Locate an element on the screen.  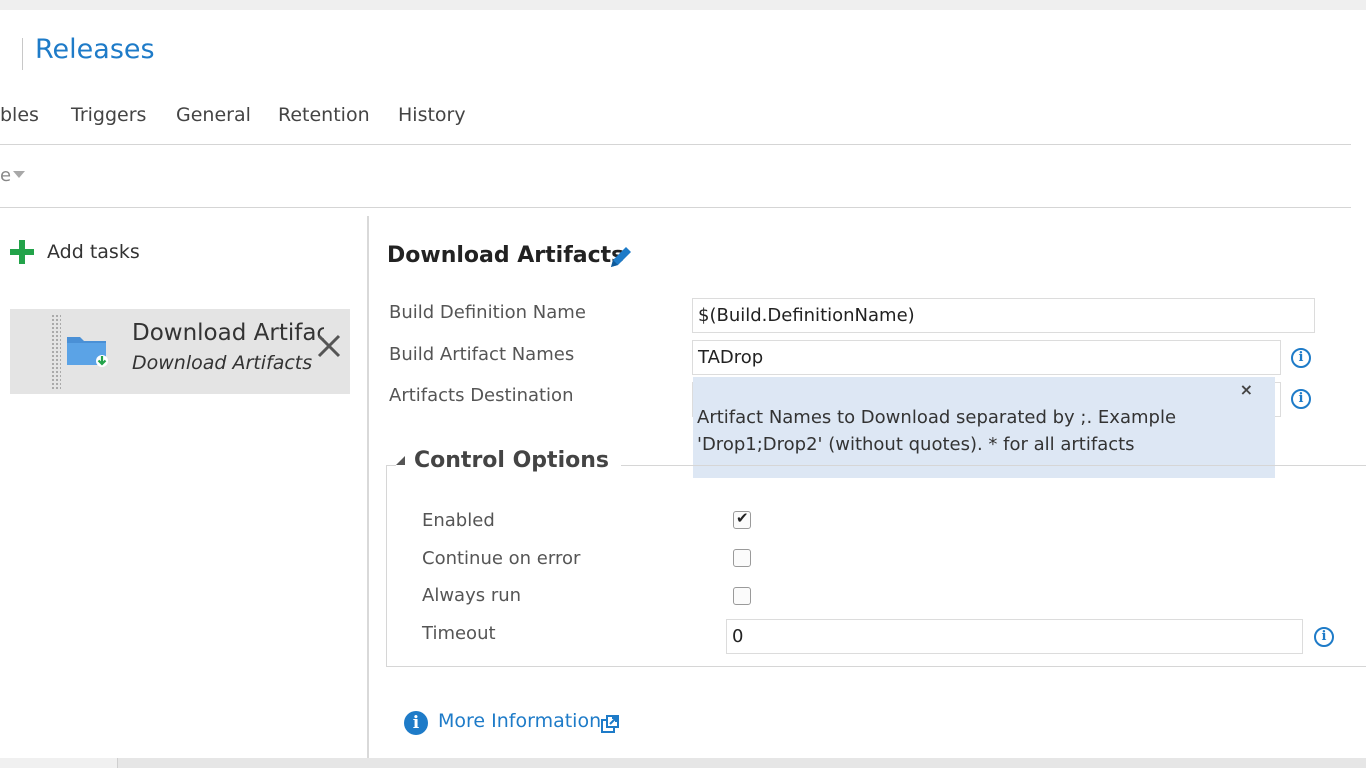
tab-retention: Retention is located at coordinates (324, 115).